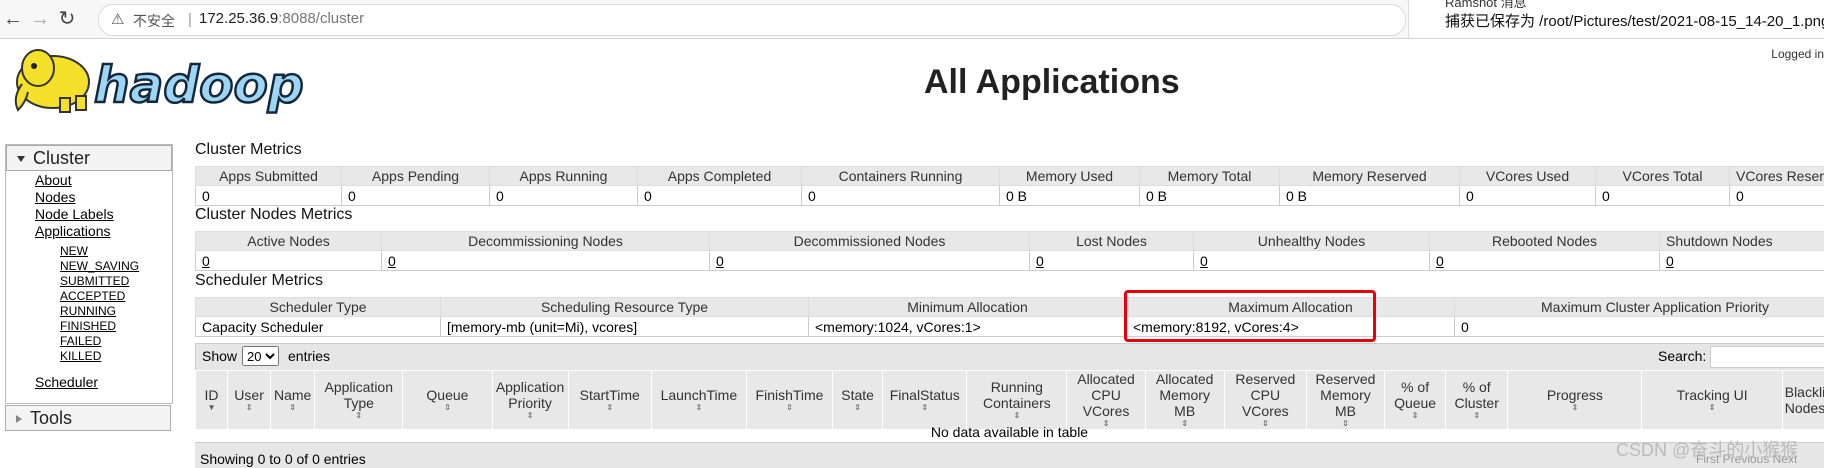  I want to click on column-header-queue: Queue⇕, so click(447, 400).